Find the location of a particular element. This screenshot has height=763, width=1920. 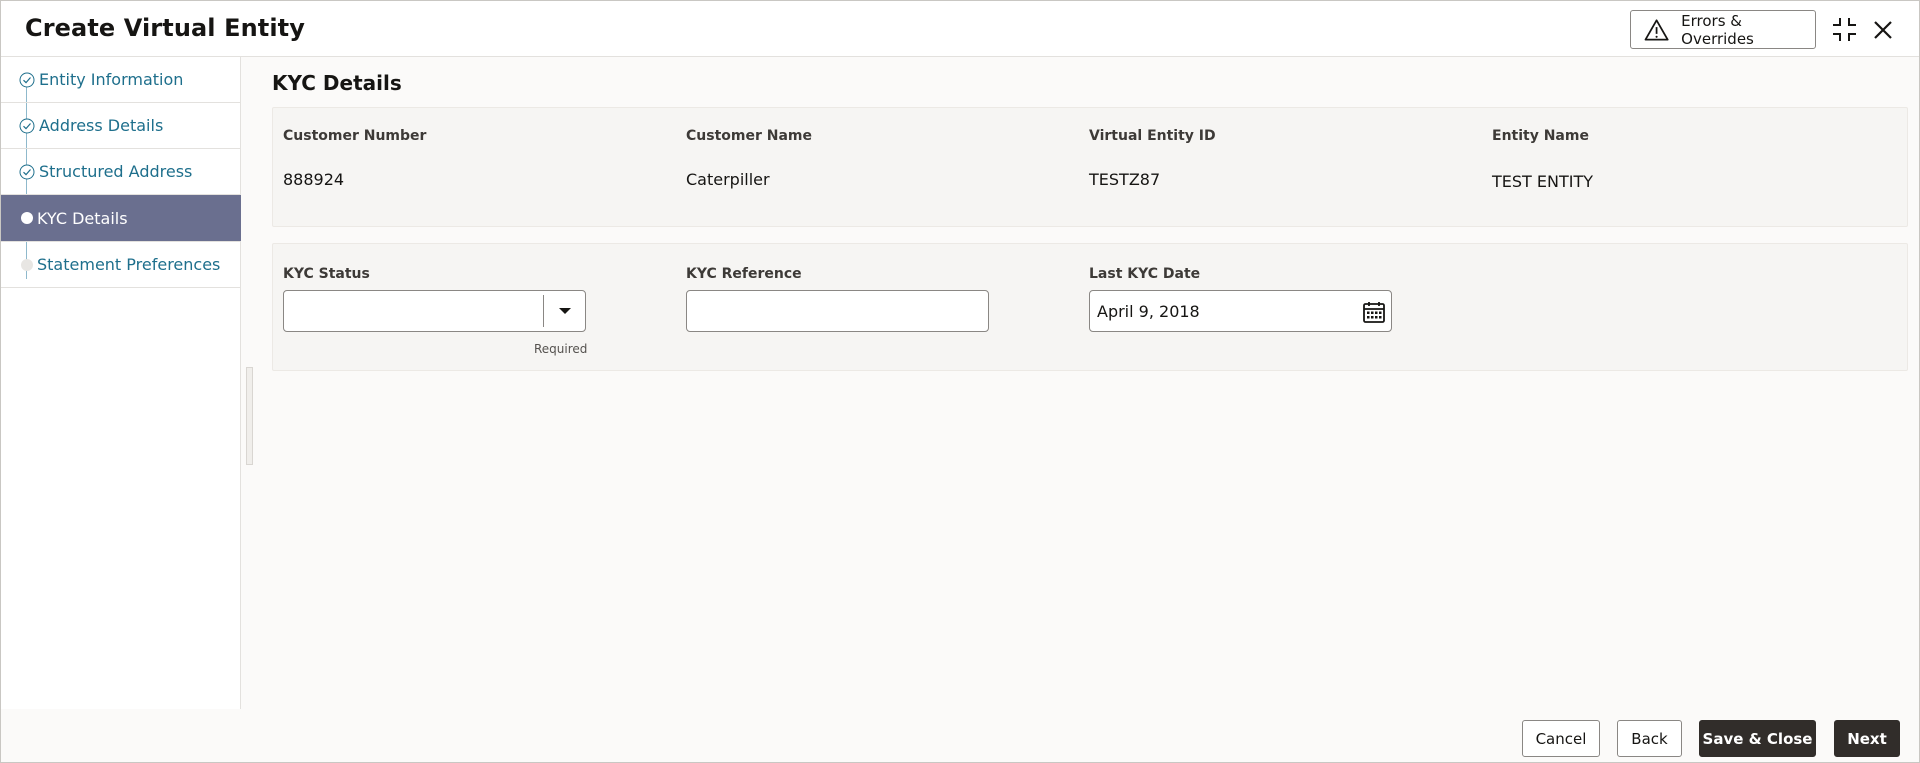

collapse-icon is located at coordinates (1844, 29).